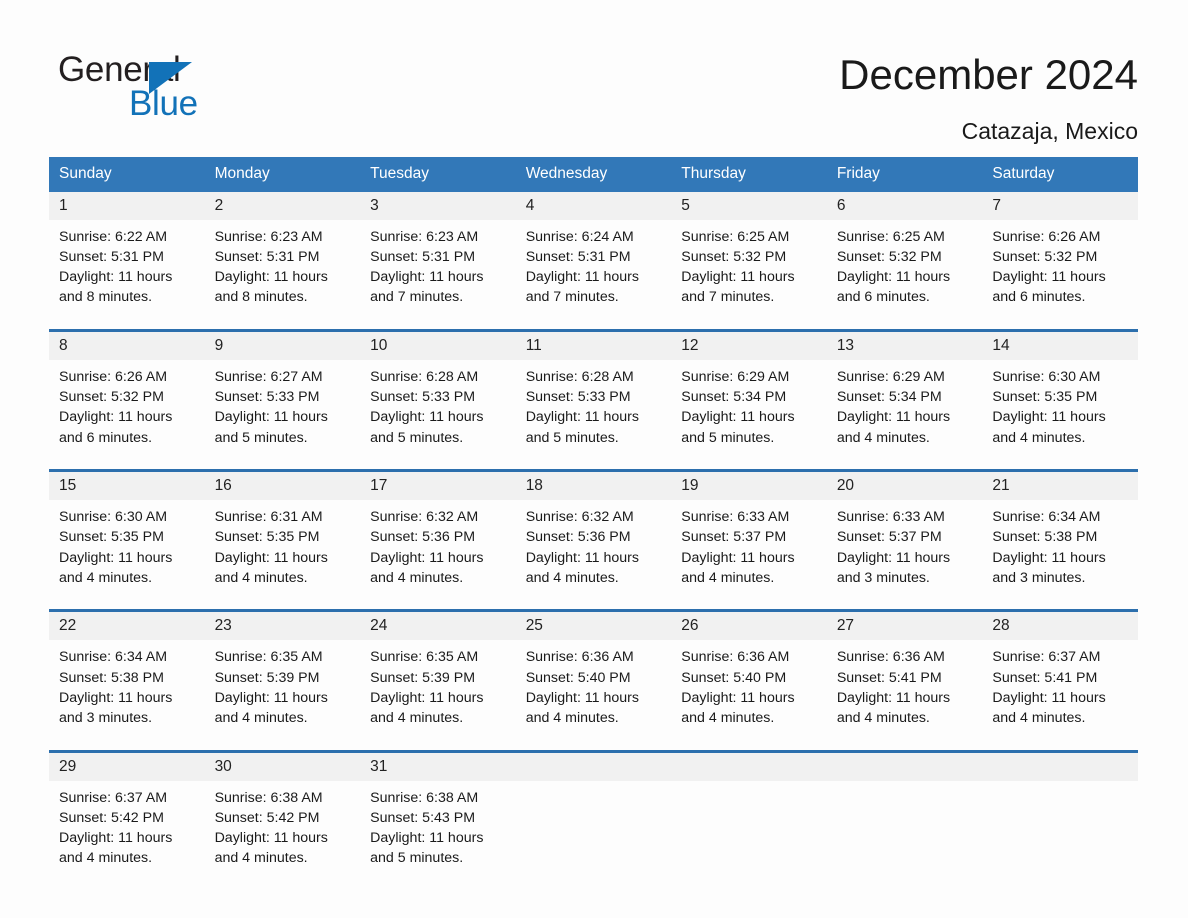 The width and height of the screenshot is (1188, 918). I want to click on day-number: 27, so click(904, 625).